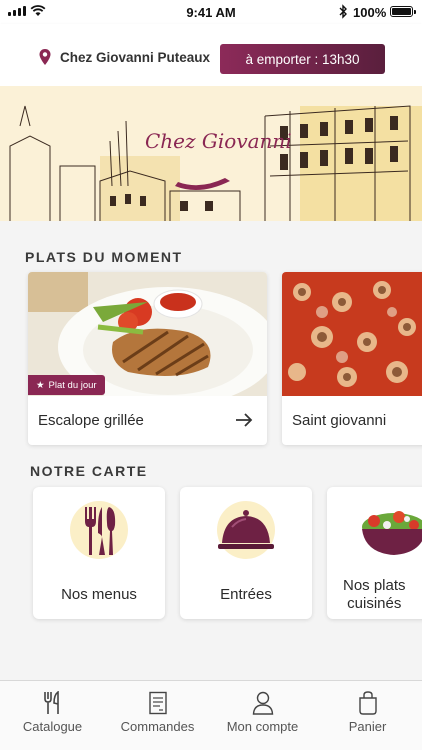 The width and height of the screenshot is (422, 750). What do you see at coordinates (157, 703) in the screenshot?
I see `receipt-icon` at bounding box center [157, 703].